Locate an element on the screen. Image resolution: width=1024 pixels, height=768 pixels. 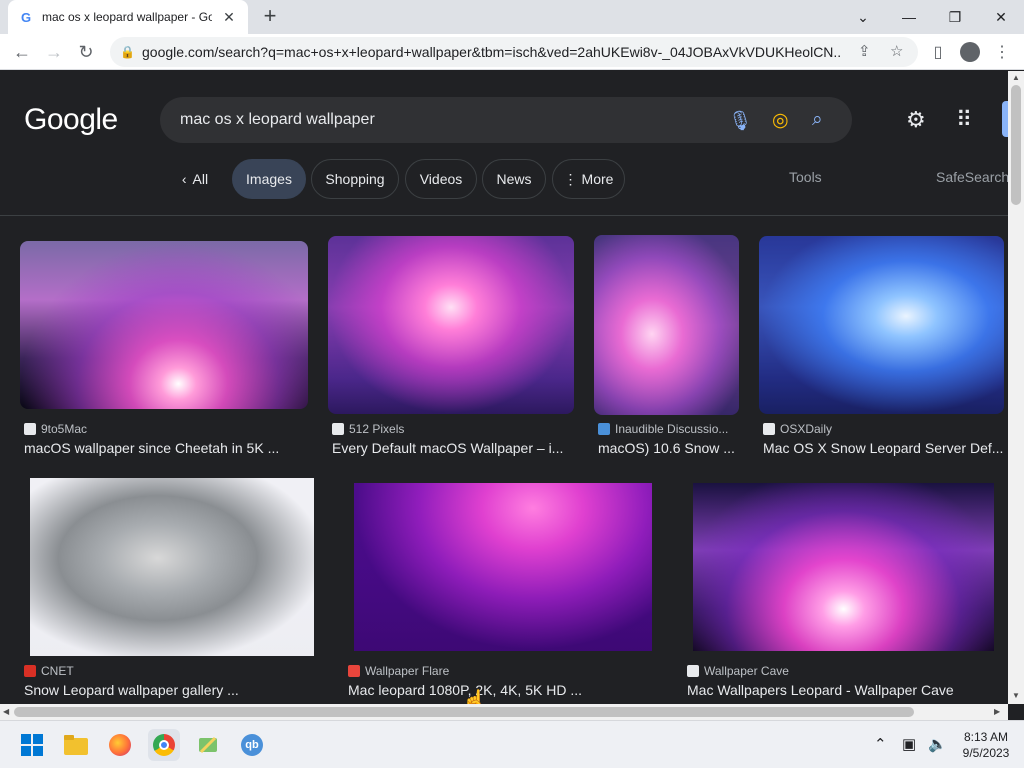
volume-icon: 🔈 is located at coordinates (937, 744).